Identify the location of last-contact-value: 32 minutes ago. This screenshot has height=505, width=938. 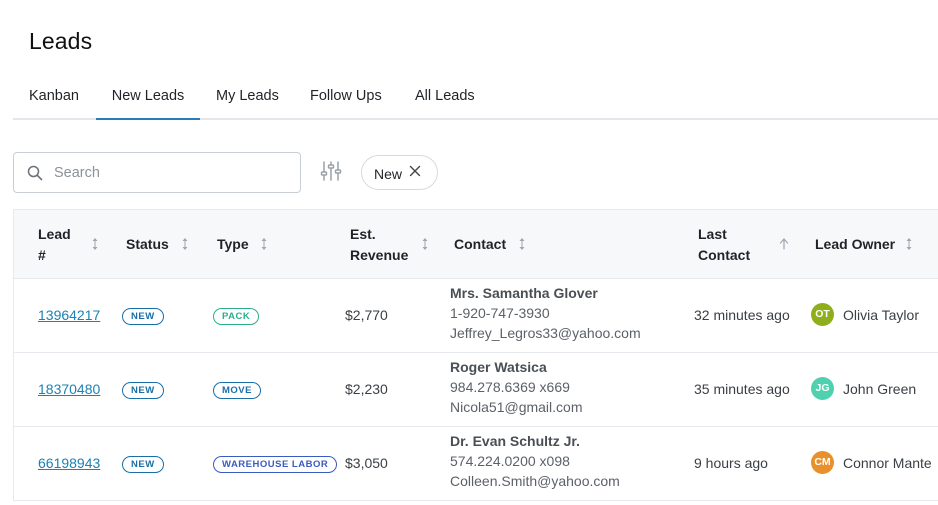
(742, 315).